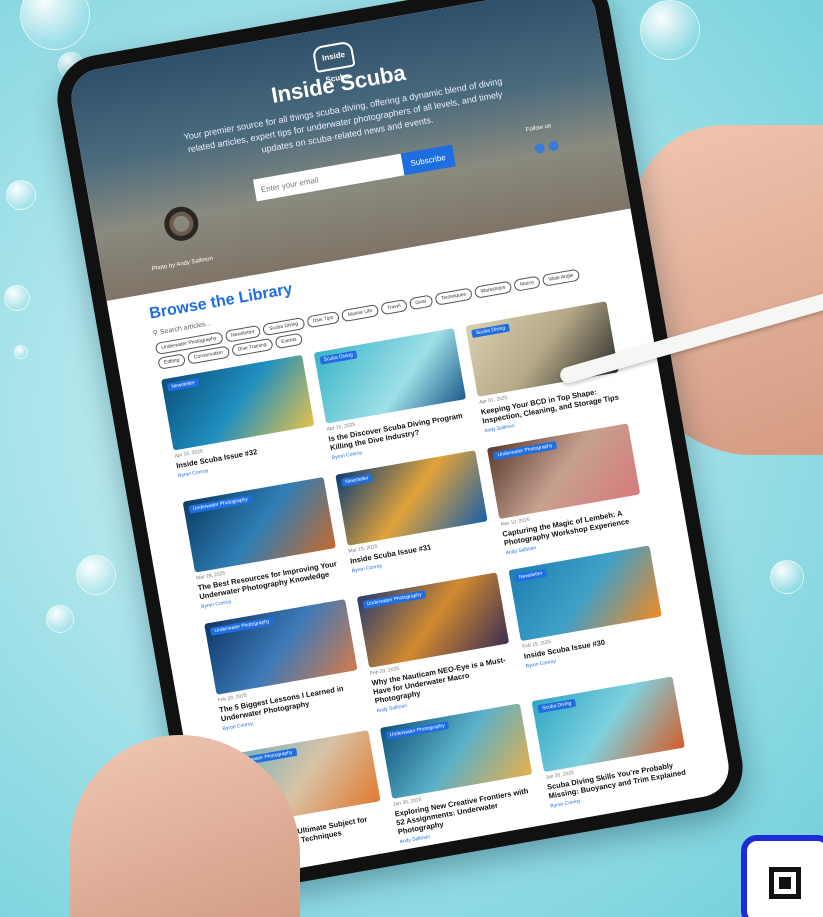 The width and height of the screenshot is (823, 917). I want to click on email-input, so click(328, 177).